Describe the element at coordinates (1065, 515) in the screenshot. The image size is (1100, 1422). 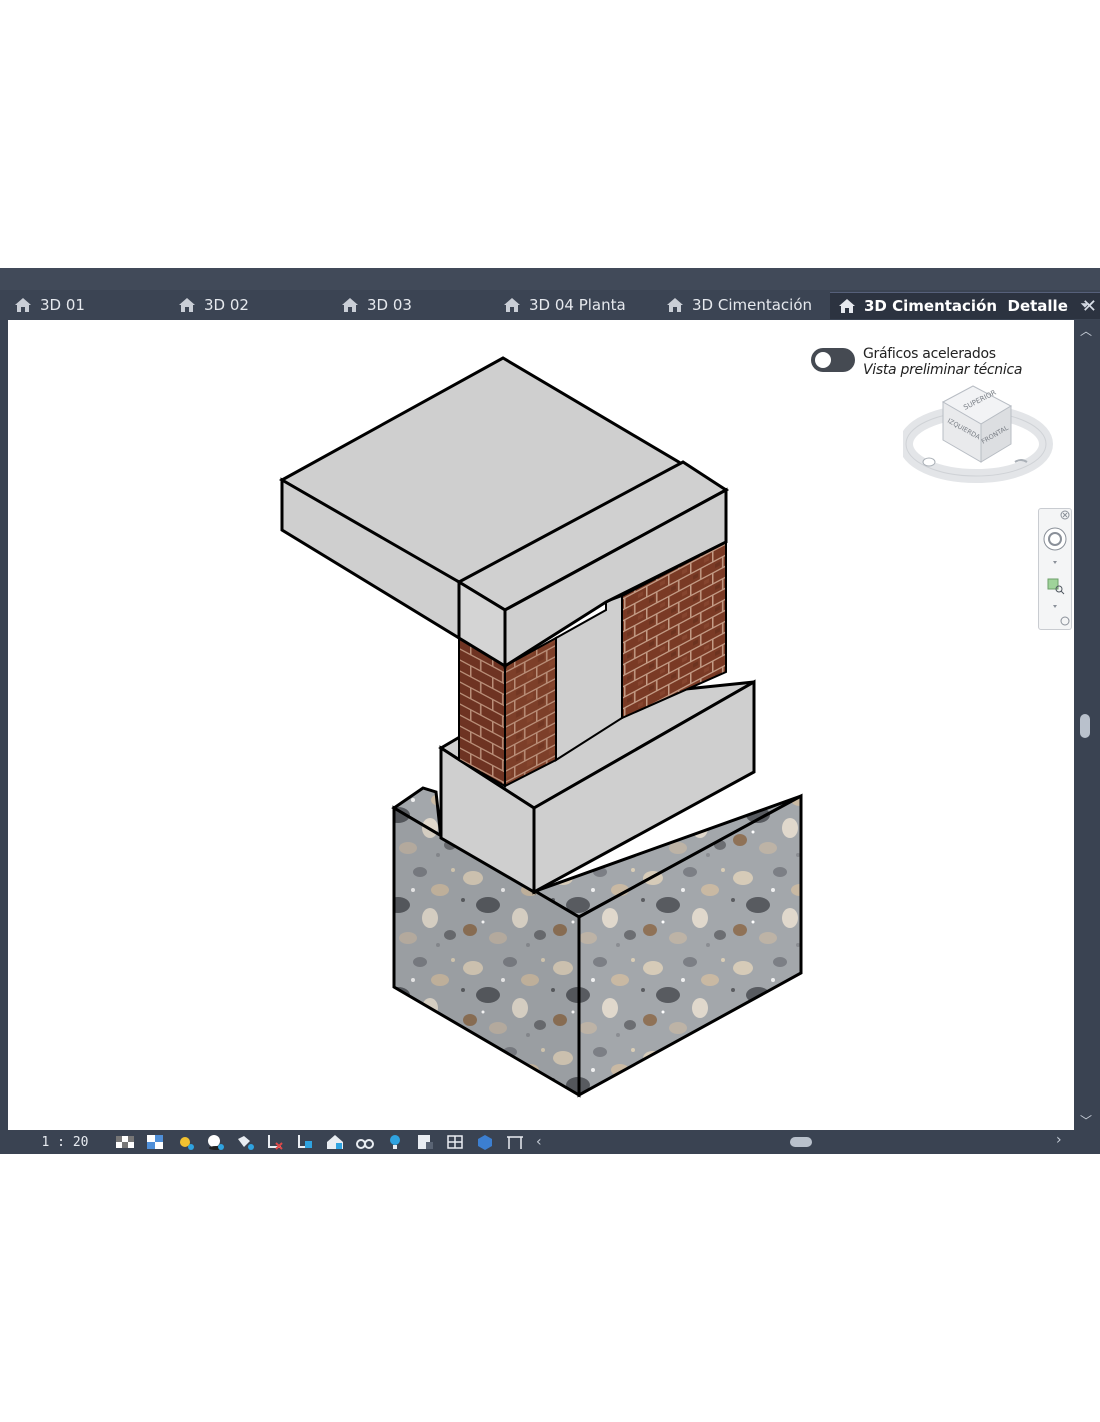
I see `close-navbar-icon` at that location.